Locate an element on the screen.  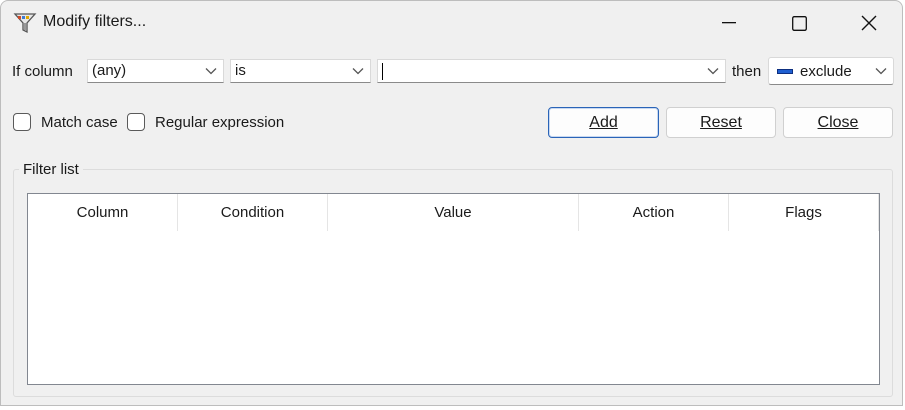
close-icon is located at coordinates (869, 23).